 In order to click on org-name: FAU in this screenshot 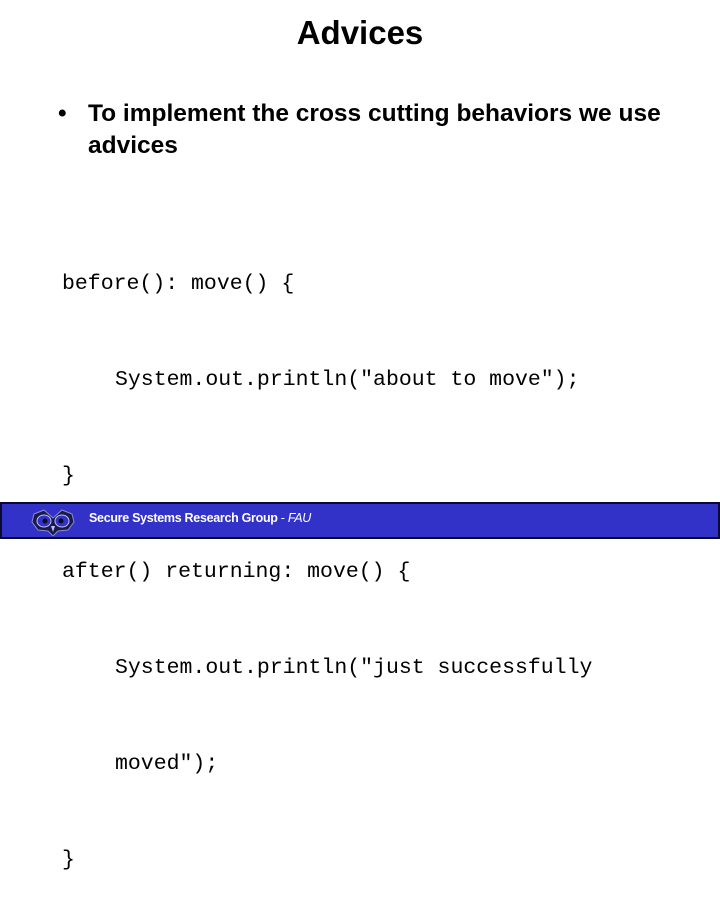, I will do `click(299, 518)`.